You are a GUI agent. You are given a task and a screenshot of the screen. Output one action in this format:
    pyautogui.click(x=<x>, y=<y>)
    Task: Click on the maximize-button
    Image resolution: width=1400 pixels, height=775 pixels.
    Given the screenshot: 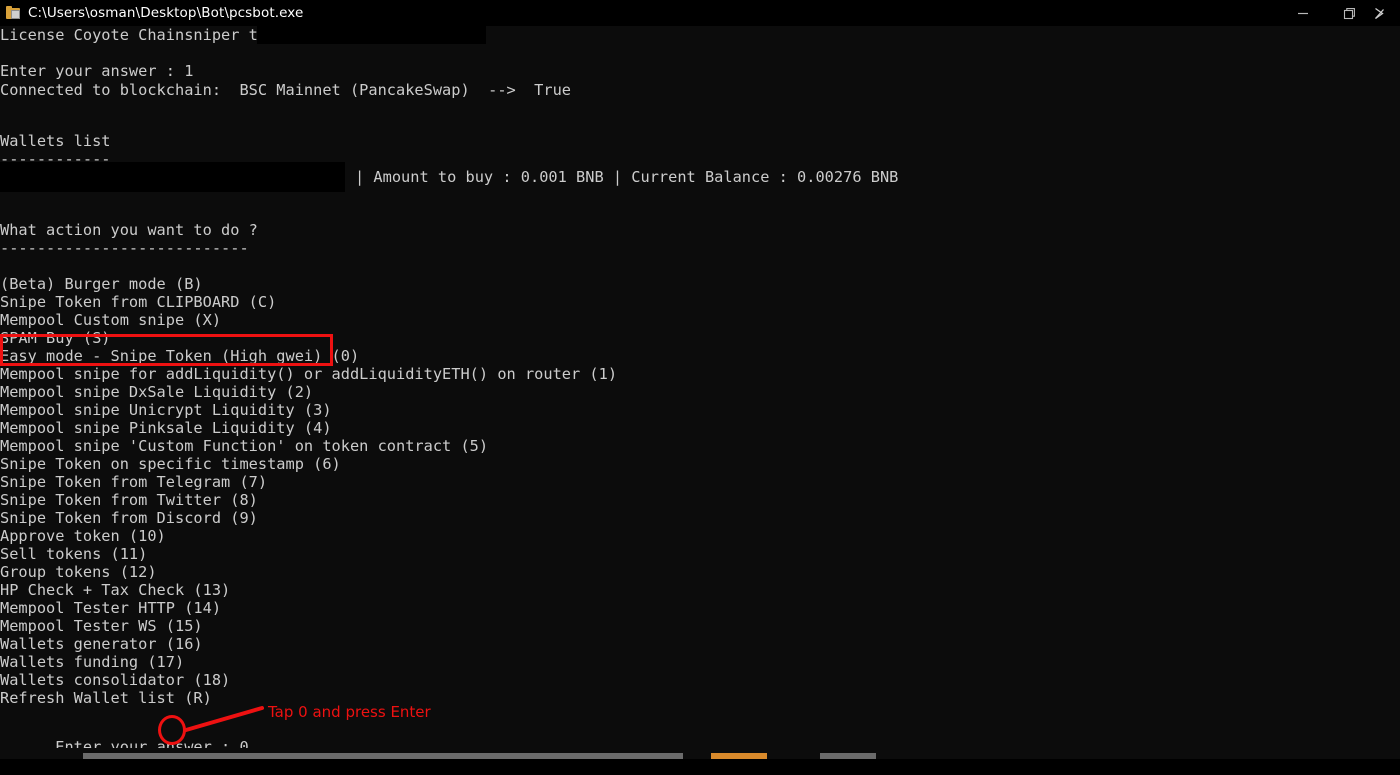 What is the action you would take?
    pyautogui.click(x=1349, y=13)
    